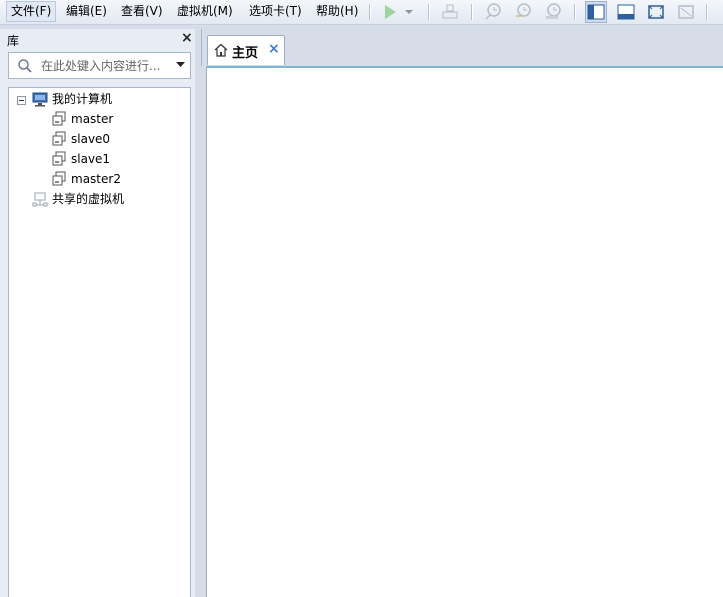 The width and height of the screenshot is (723, 597). What do you see at coordinates (187, 38) in the screenshot?
I see `library-close-button: ×` at bounding box center [187, 38].